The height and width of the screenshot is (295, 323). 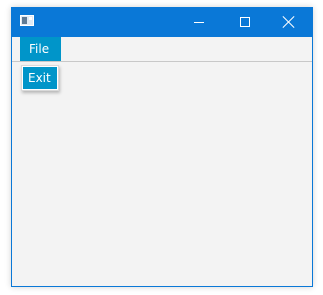 I want to click on close-icon, so click(x=289, y=22).